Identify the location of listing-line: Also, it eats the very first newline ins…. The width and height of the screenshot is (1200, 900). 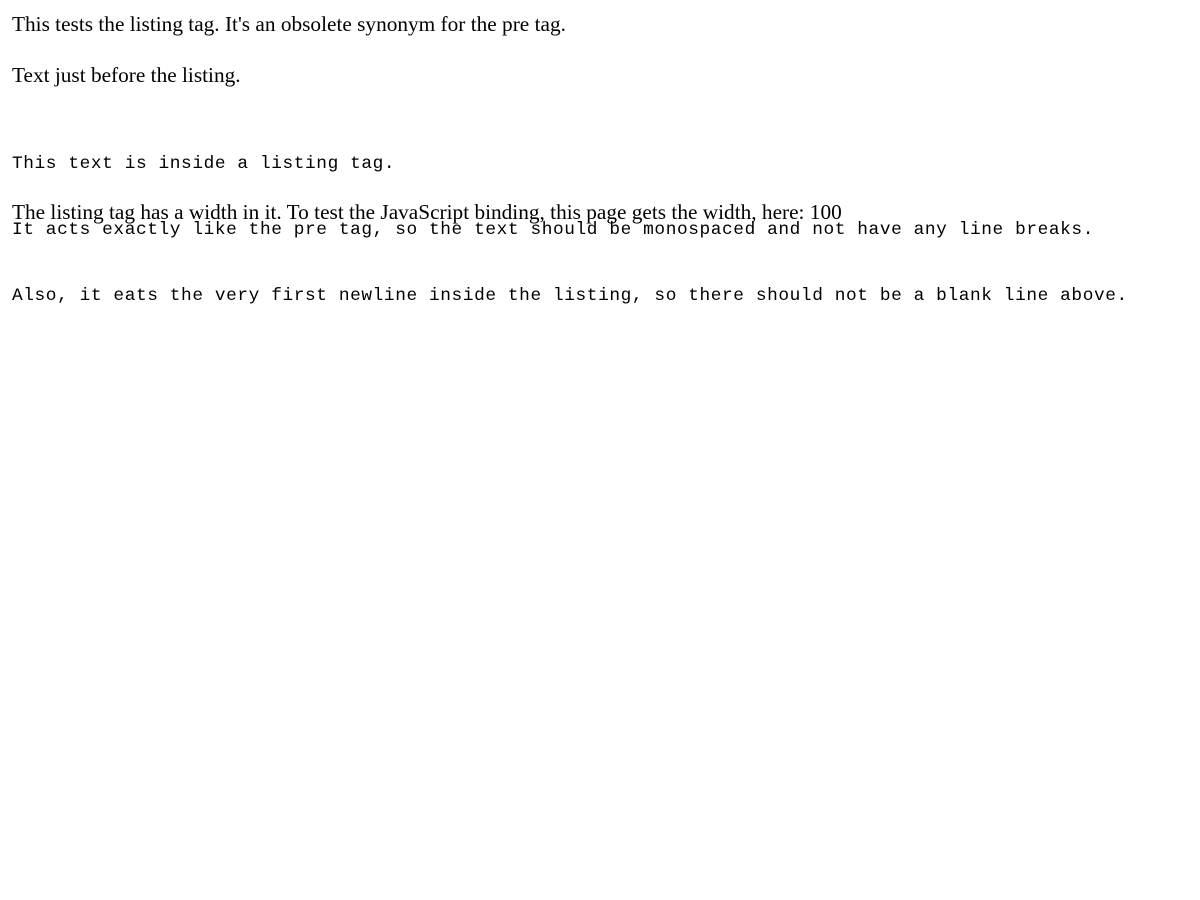
(570, 296).